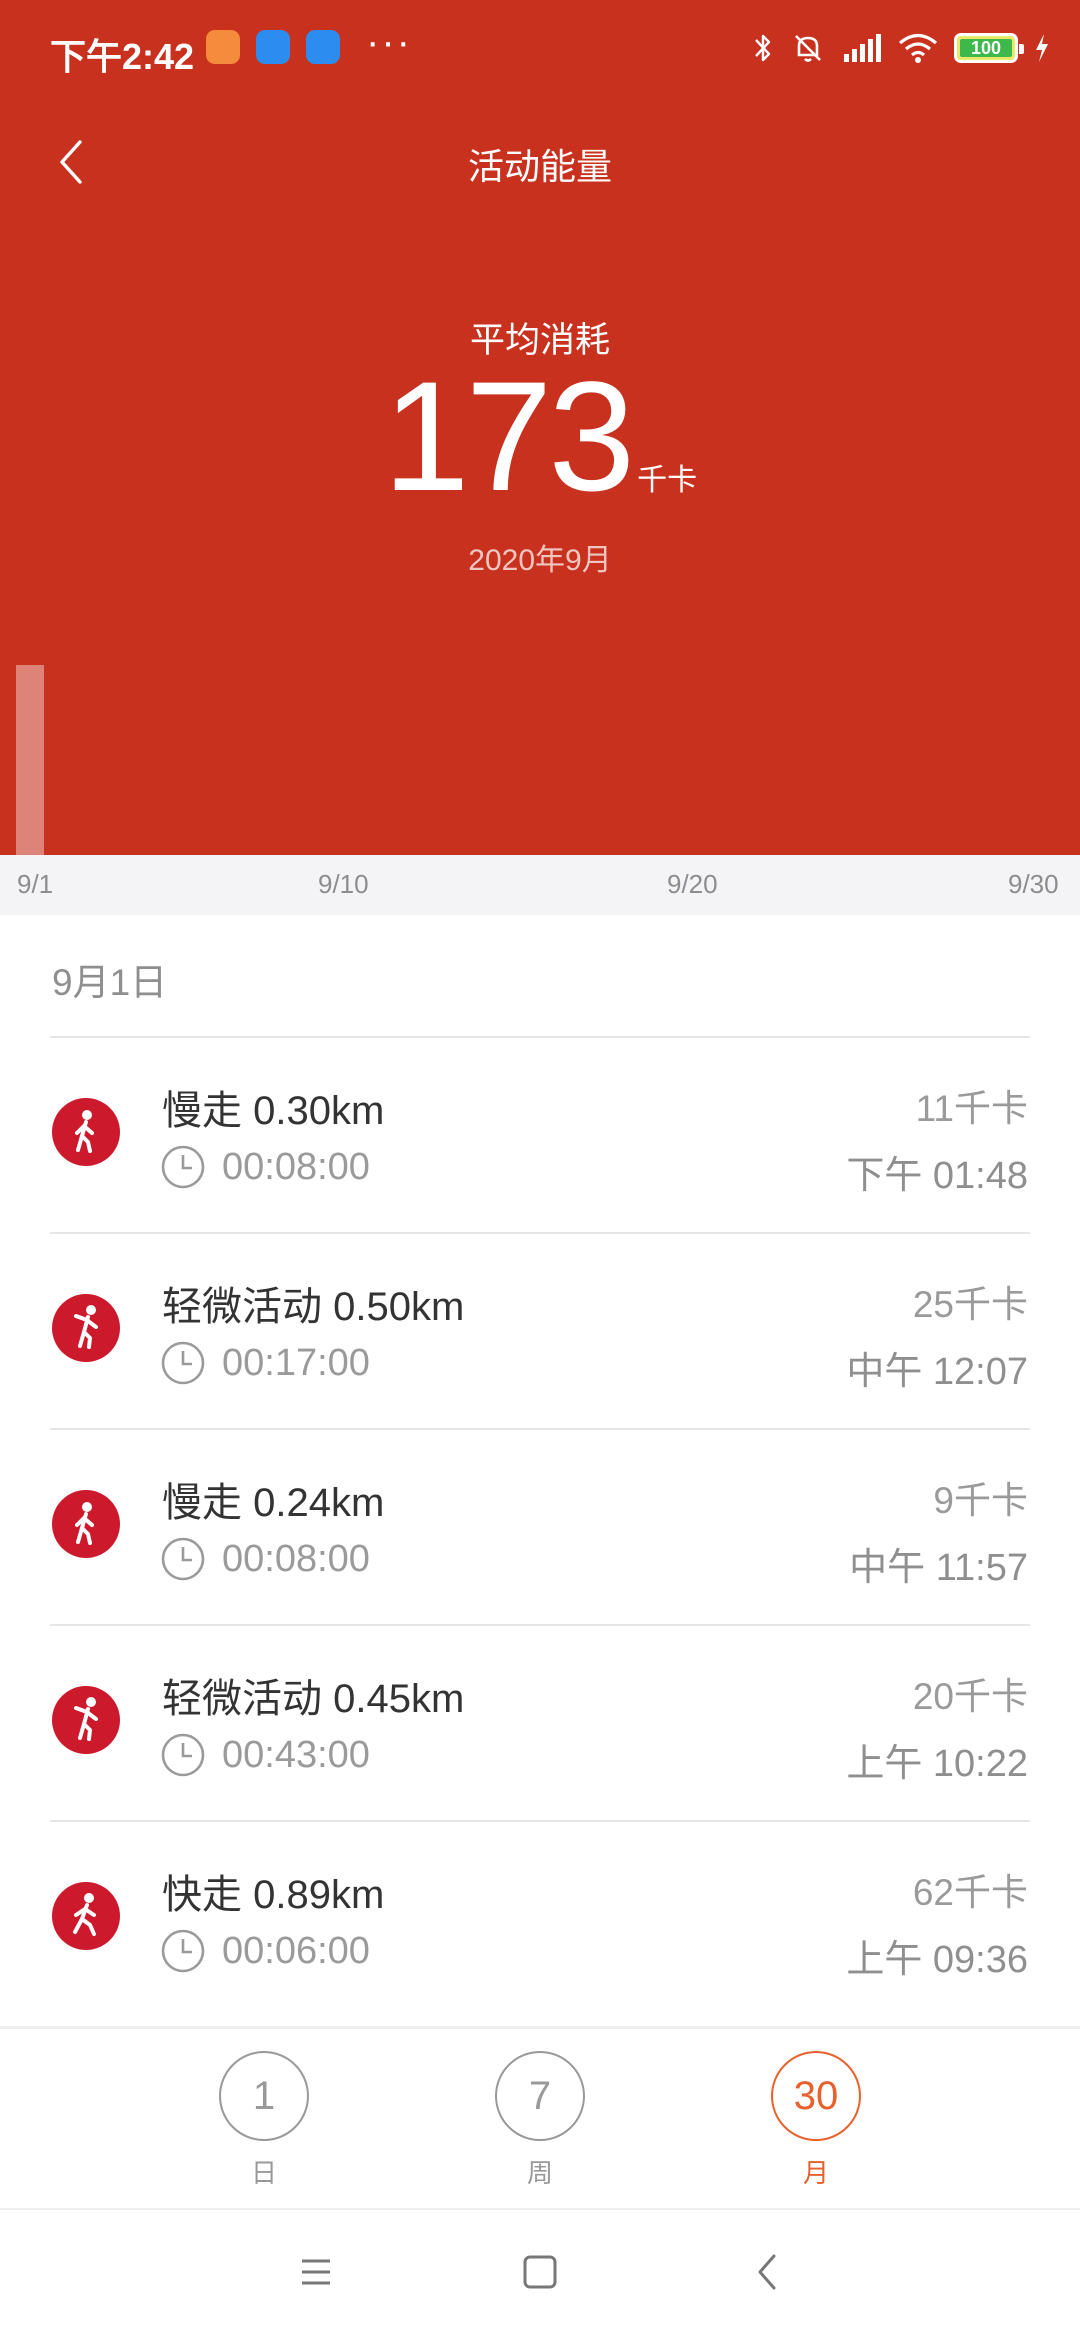  I want to click on activity-duration-group: 00:06:00, so click(265, 1951).